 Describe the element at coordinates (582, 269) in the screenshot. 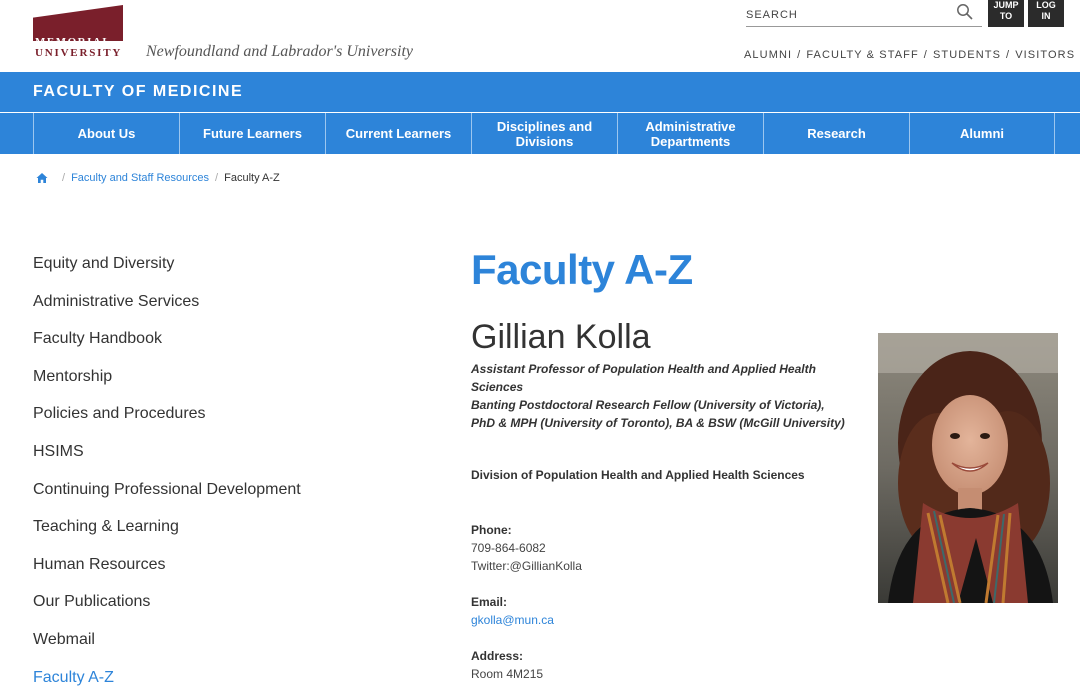

I see `page-title: Faculty A-Z` at that location.